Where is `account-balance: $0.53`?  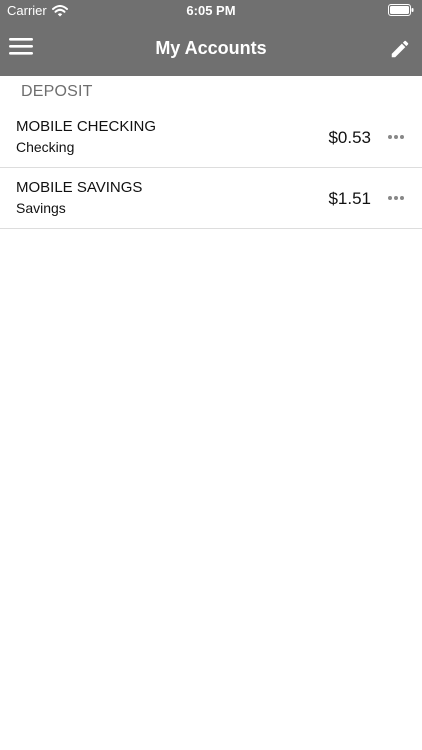 account-balance: $0.53 is located at coordinates (349, 137).